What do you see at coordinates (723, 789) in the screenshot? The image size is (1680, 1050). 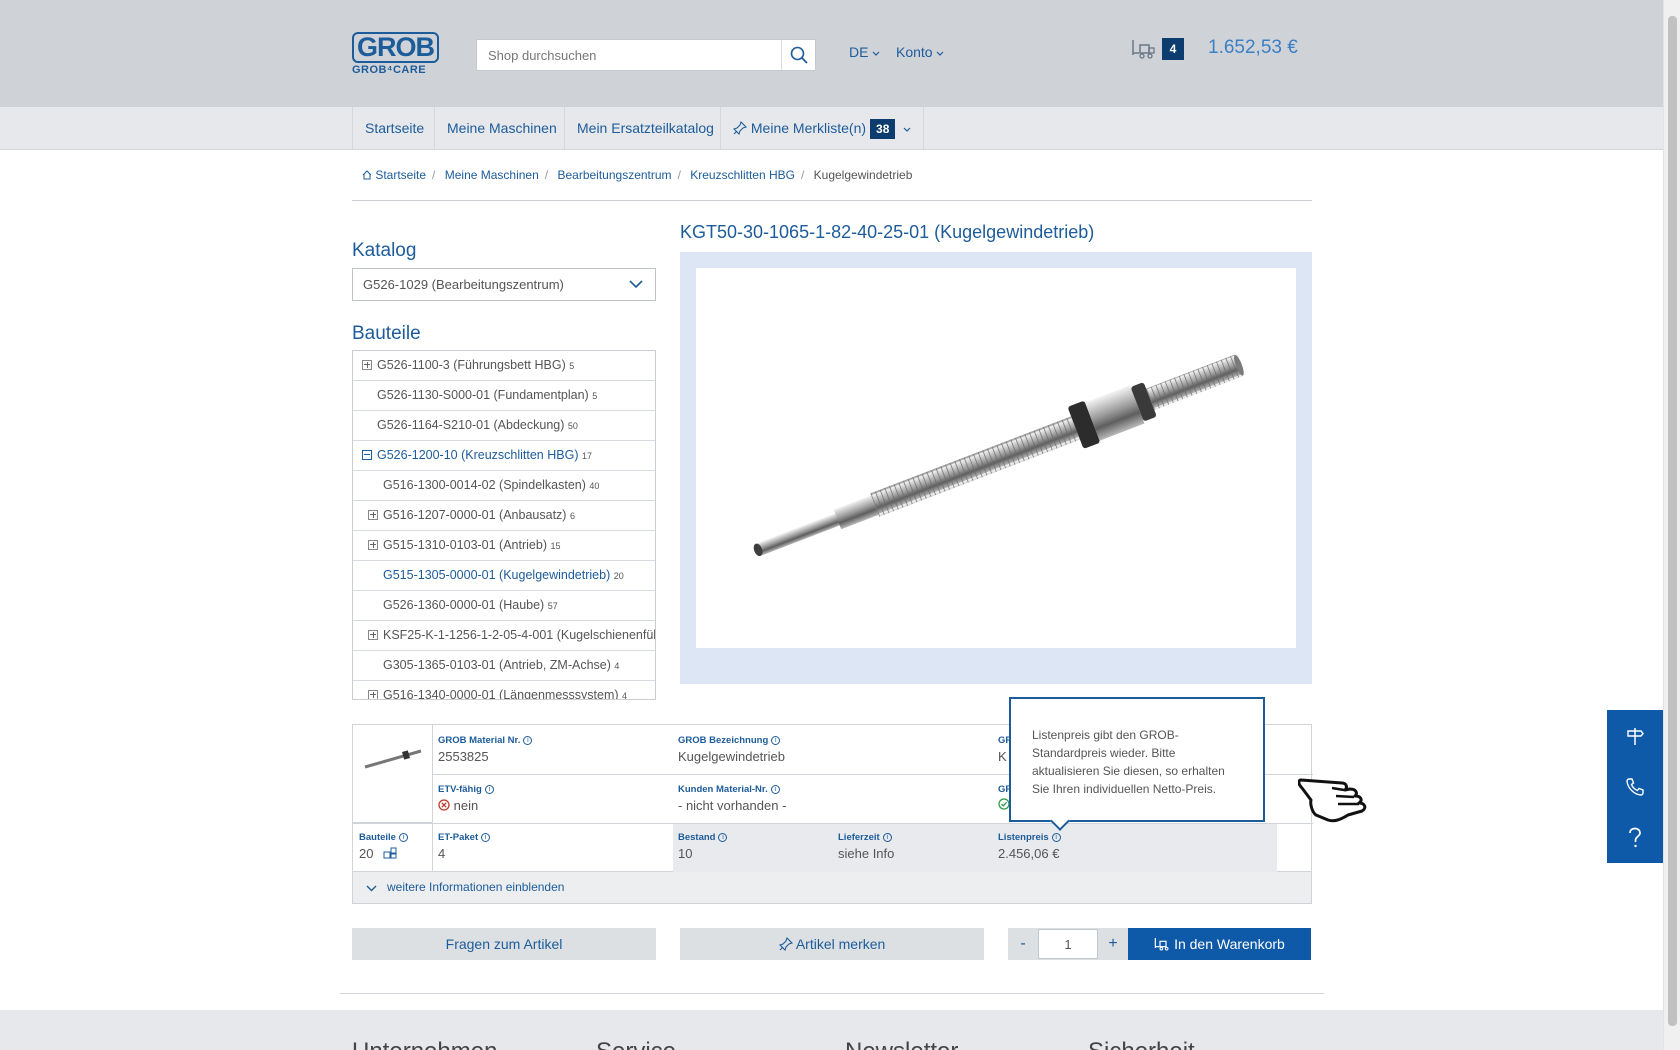 I see `customer-material-label: Kunden Material-Nr.` at bounding box center [723, 789].